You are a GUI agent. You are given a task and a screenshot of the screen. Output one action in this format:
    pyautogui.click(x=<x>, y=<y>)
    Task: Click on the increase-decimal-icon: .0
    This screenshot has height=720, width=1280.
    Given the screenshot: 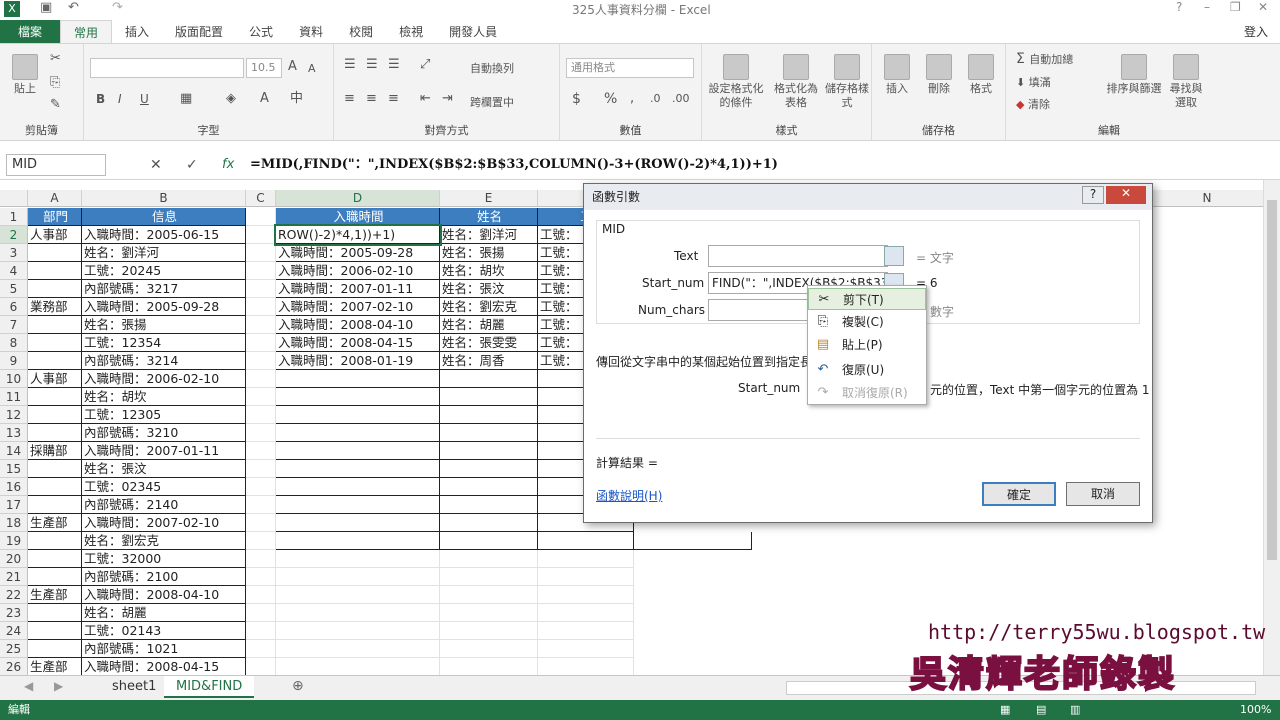 What is the action you would take?
    pyautogui.click(x=655, y=99)
    